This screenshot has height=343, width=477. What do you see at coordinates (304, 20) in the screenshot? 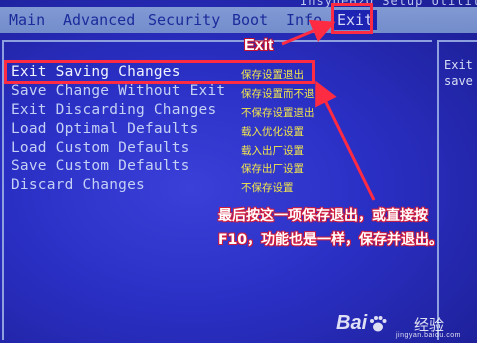
I see `tab-info: Info` at bounding box center [304, 20].